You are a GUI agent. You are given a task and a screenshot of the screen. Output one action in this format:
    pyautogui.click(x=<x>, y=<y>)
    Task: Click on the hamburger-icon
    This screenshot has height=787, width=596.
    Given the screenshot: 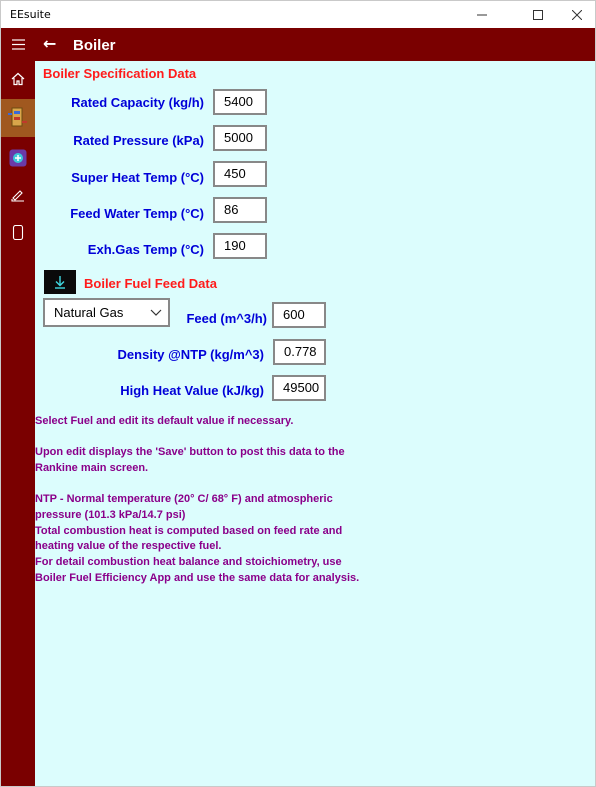 What is the action you would take?
    pyautogui.click(x=18, y=44)
    